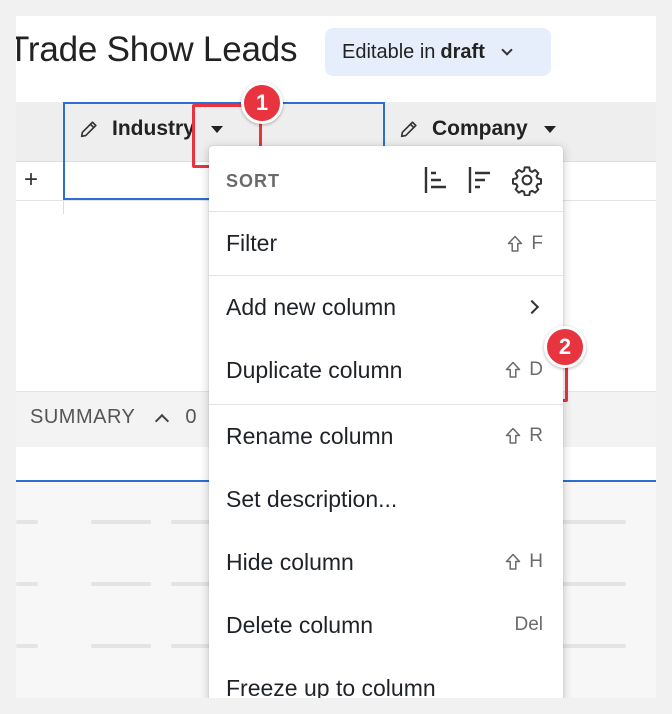 The width and height of the screenshot is (672, 714). Describe the element at coordinates (162, 420) in the screenshot. I see `chevron-up-icon` at that location.